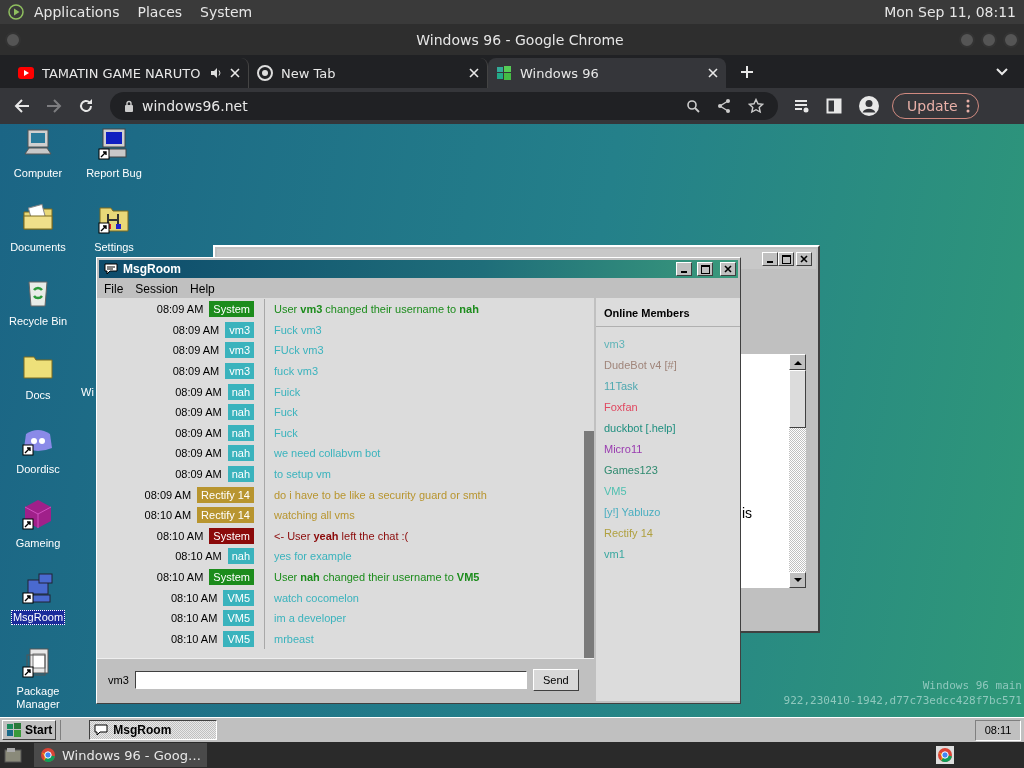  What do you see at coordinates (77, 12) in the screenshot?
I see `panel-menu: Applications` at bounding box center [77, 12].